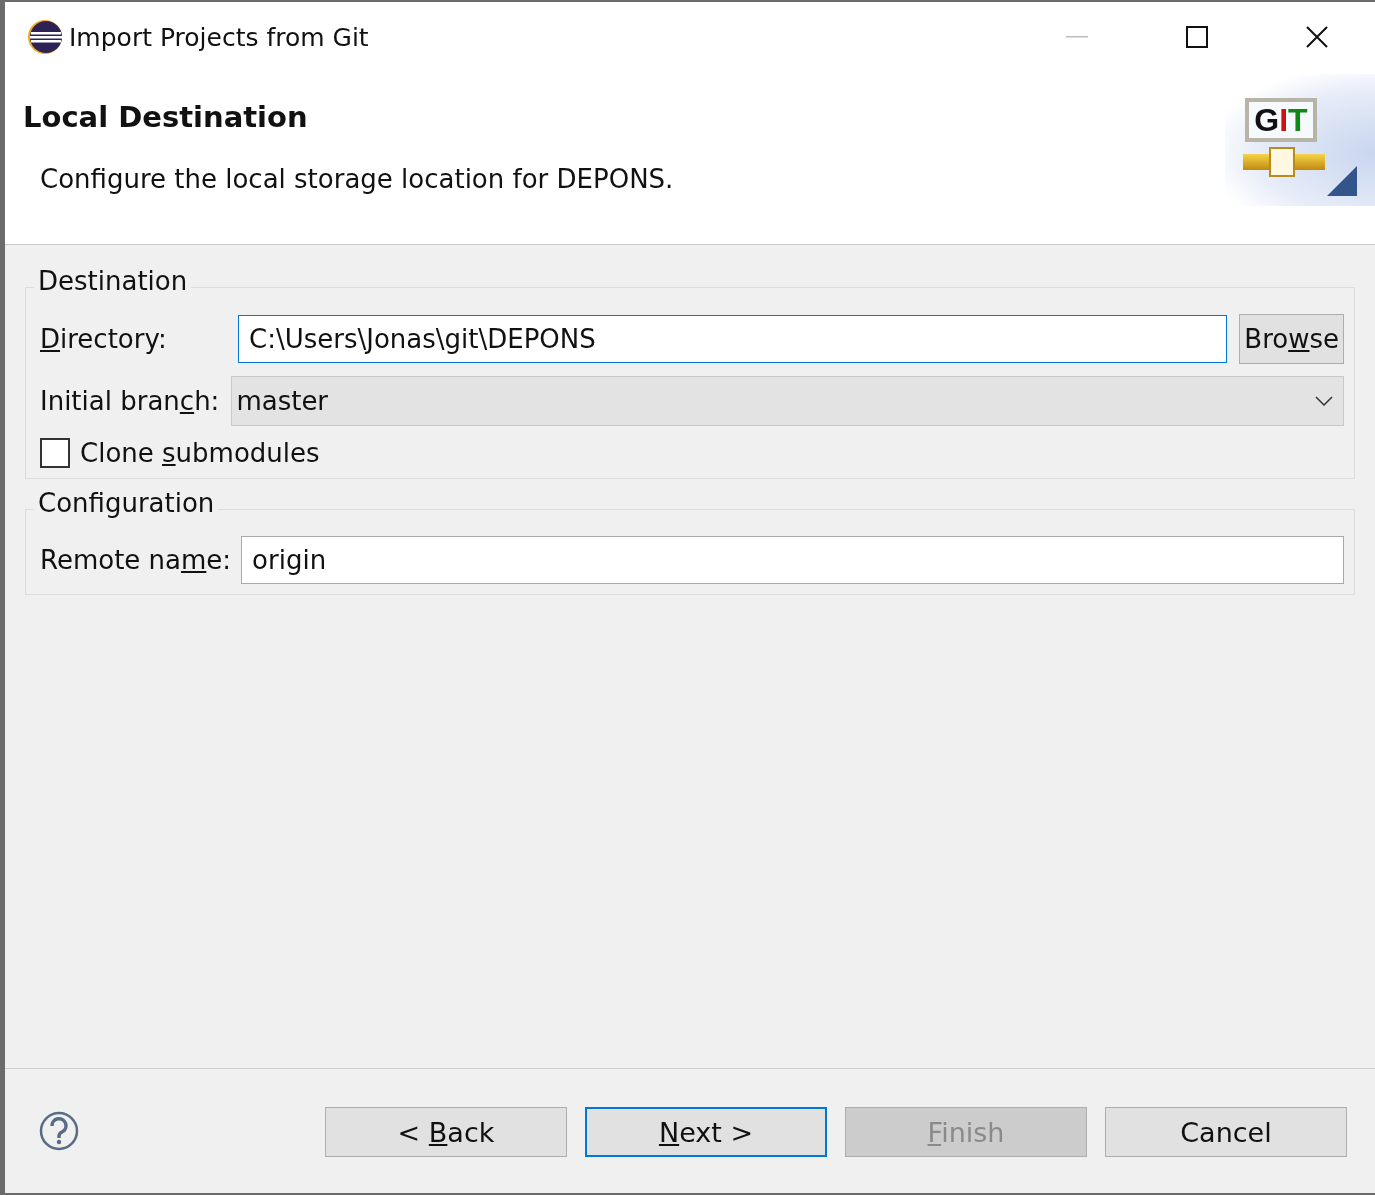 This screenshot has height=1195, width=1375. What do you see at coordinates (446, 1132) in the screenshot?
I see `dialog-button: < Back` at bounding box center [446, 1132].